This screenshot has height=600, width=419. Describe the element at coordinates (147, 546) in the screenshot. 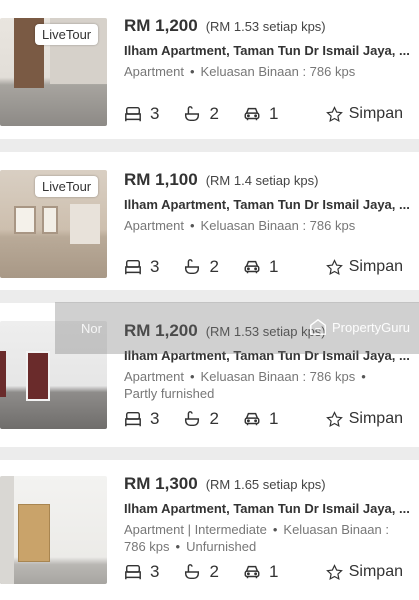

I see `built-up-area-value: 786 kps` at that location.